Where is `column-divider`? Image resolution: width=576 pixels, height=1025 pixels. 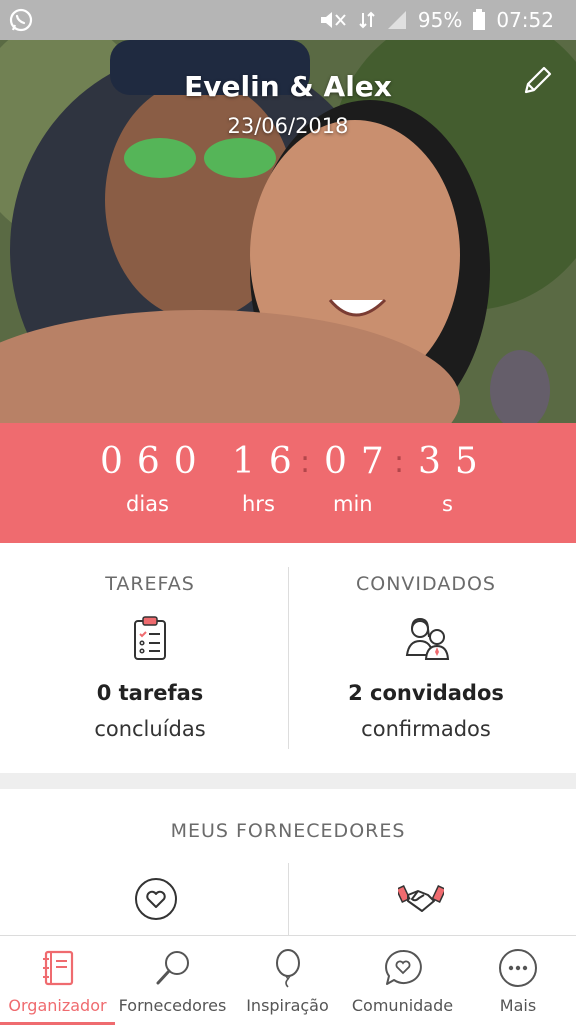 column-divider is located at coordinates (288, 899).